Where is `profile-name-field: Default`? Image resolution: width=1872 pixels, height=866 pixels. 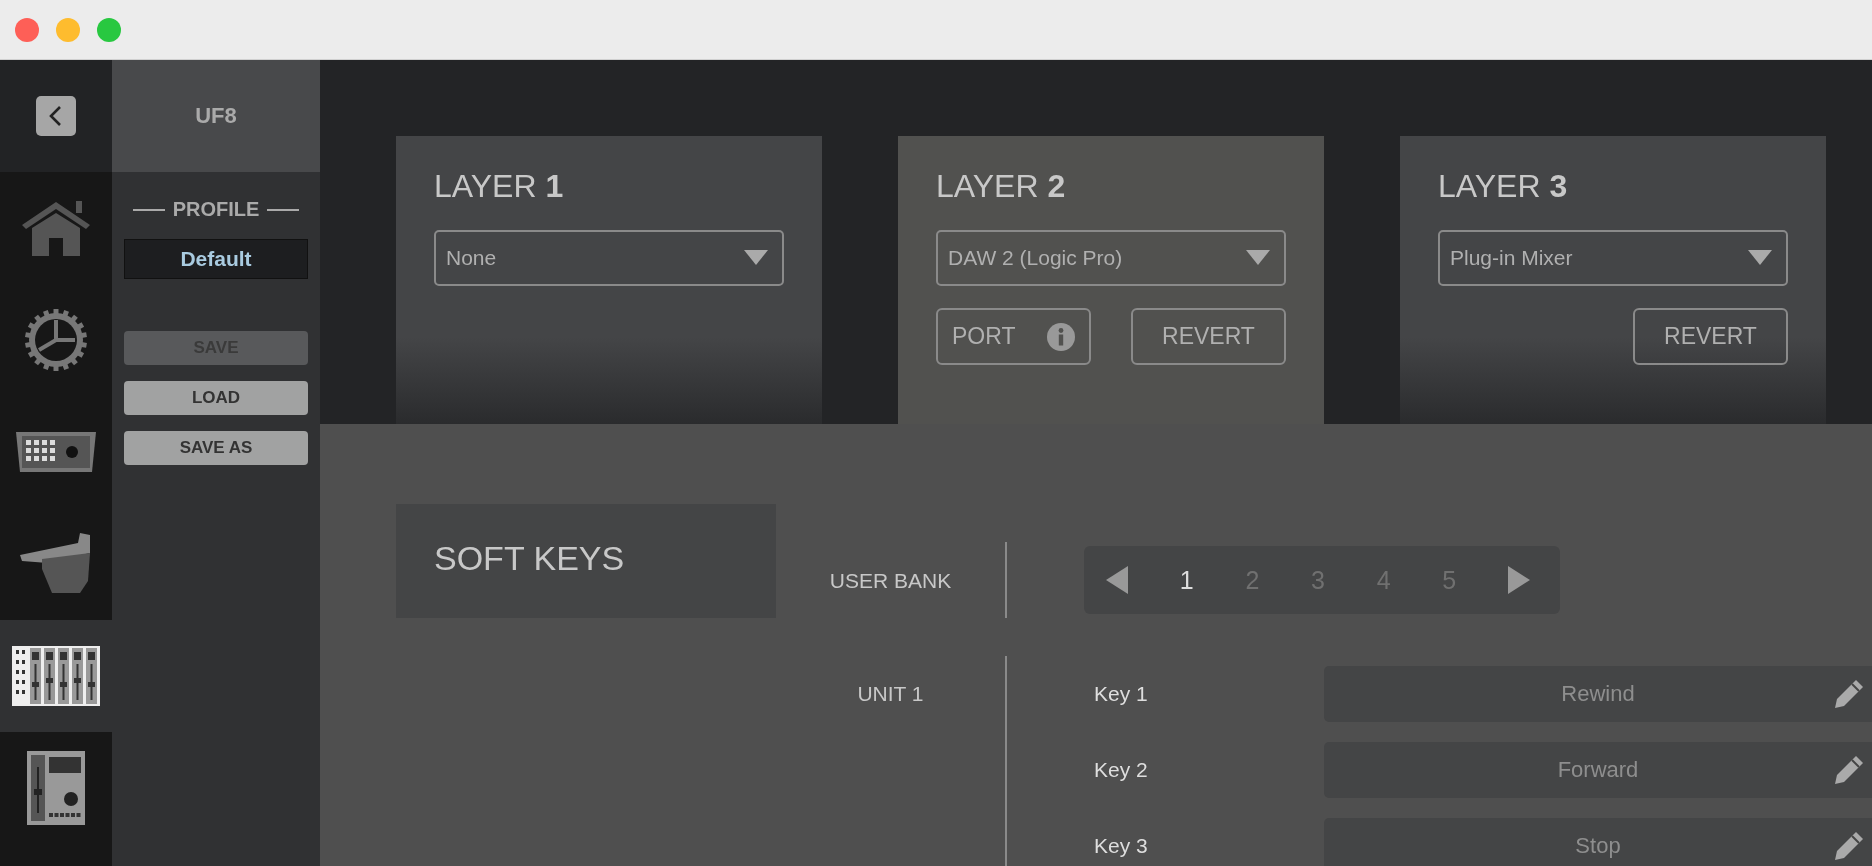 profile-name-field: Default is located at coordinates (216, 259).